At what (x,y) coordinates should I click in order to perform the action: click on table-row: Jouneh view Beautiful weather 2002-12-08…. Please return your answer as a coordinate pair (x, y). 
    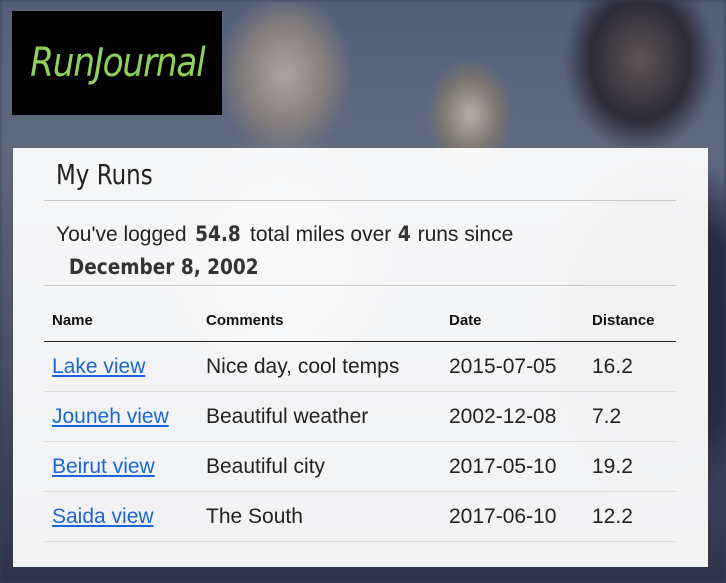
    Looking at the image, I should click on (360, 416).